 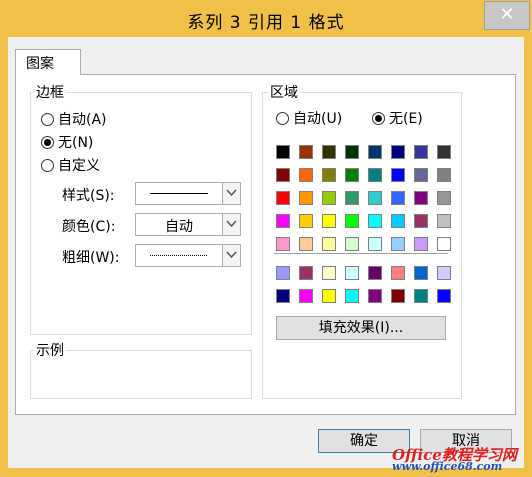 What do you see at coordinates (88, 196) in the screenshot?
I see `style-label: 样式(S):` at bounding box center [88, 196].